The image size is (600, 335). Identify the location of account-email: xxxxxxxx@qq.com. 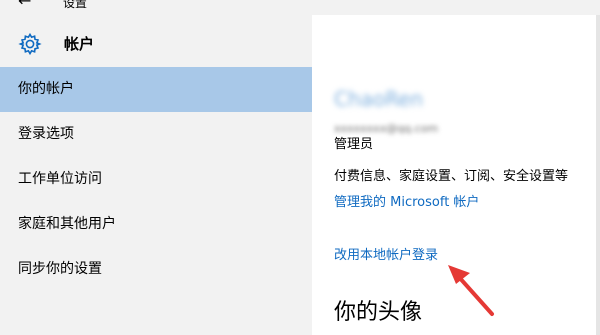
(406, 126).